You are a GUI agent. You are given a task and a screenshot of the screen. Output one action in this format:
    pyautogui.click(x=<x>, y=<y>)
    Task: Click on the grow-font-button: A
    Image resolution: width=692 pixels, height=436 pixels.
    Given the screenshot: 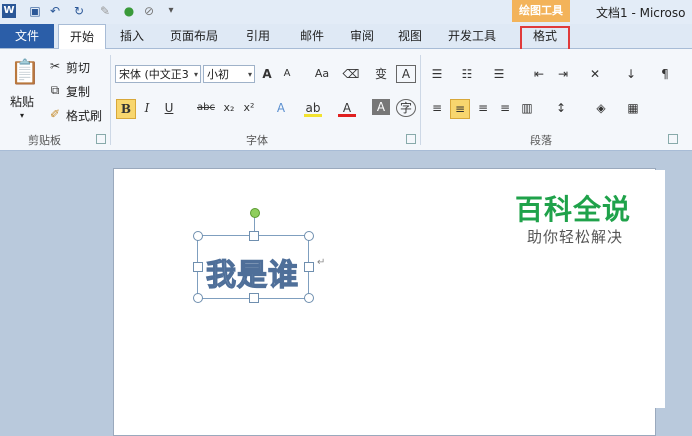 What is the action you would take?
    pyautogui.click(x=267, y=74)
    